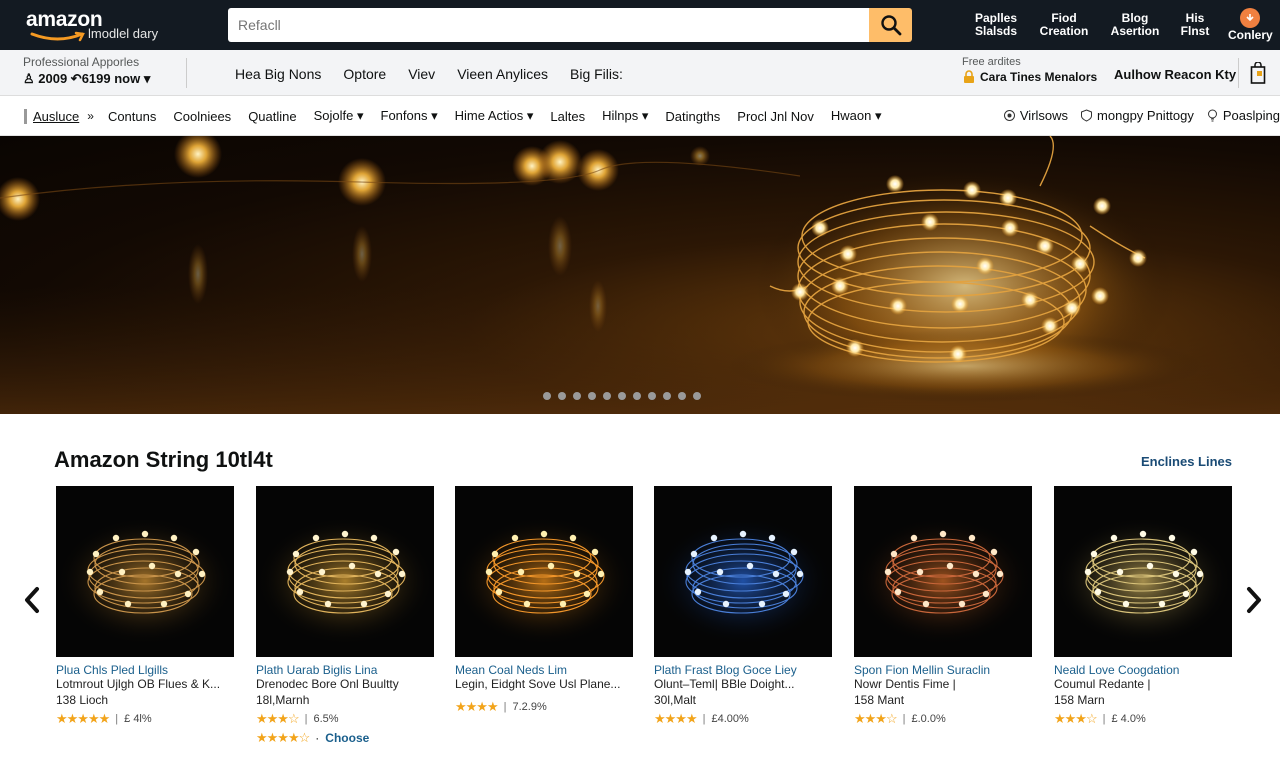 Image resolution: width=1280 pixels, height=768 pixels. Describe the element at coordinates (283, 738) in the screenshot. I see `rating-stars: ★★★★☆` at that location.